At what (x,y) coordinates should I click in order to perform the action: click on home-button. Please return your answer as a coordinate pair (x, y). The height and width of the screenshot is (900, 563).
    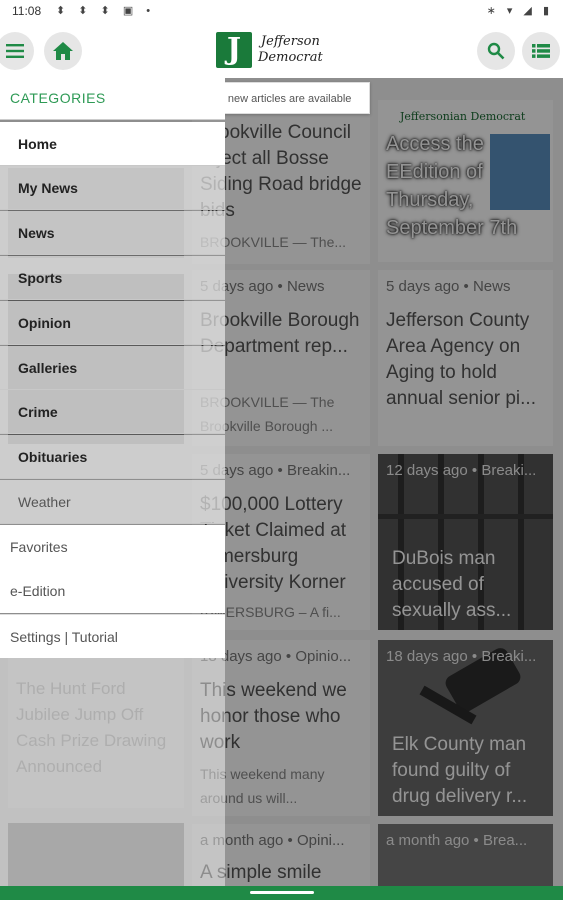
    Looking at the image, I should click on (63, 51).